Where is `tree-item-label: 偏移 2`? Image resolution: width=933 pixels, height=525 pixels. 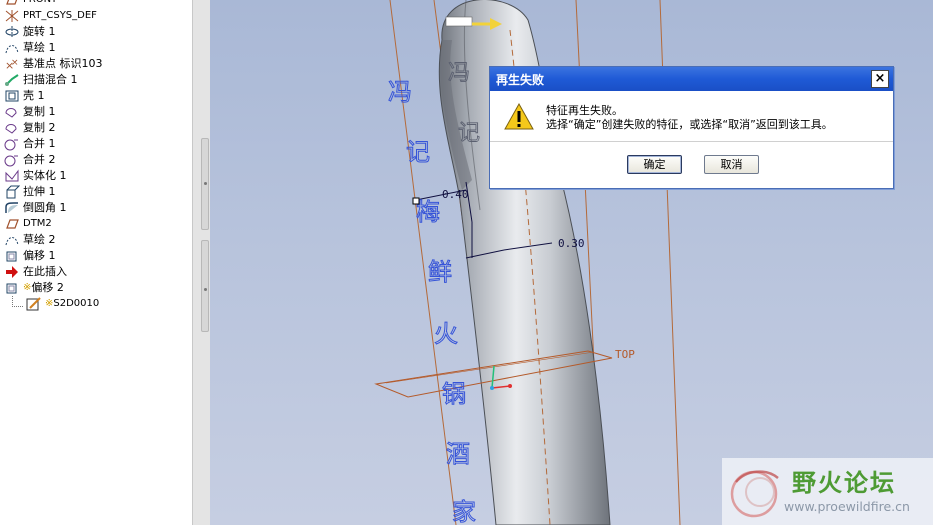 tree-item-label: 偏移 2 is located at coordinates (47, 287).